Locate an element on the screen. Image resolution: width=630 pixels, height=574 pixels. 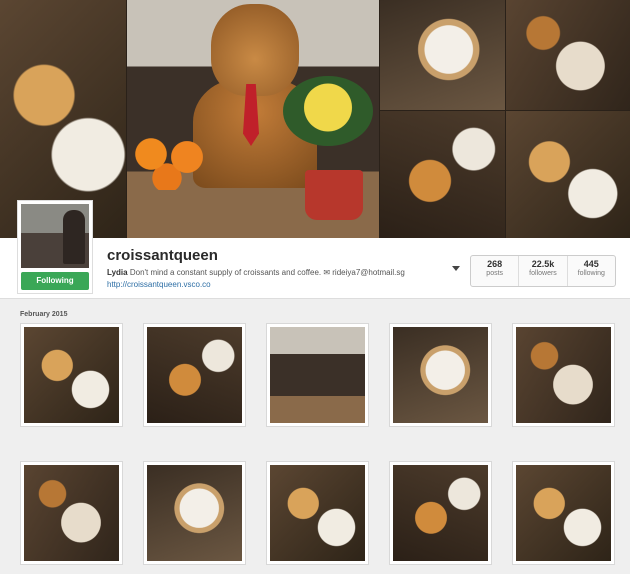
stat-posts-label: posts is located at coordinates (495, 273).